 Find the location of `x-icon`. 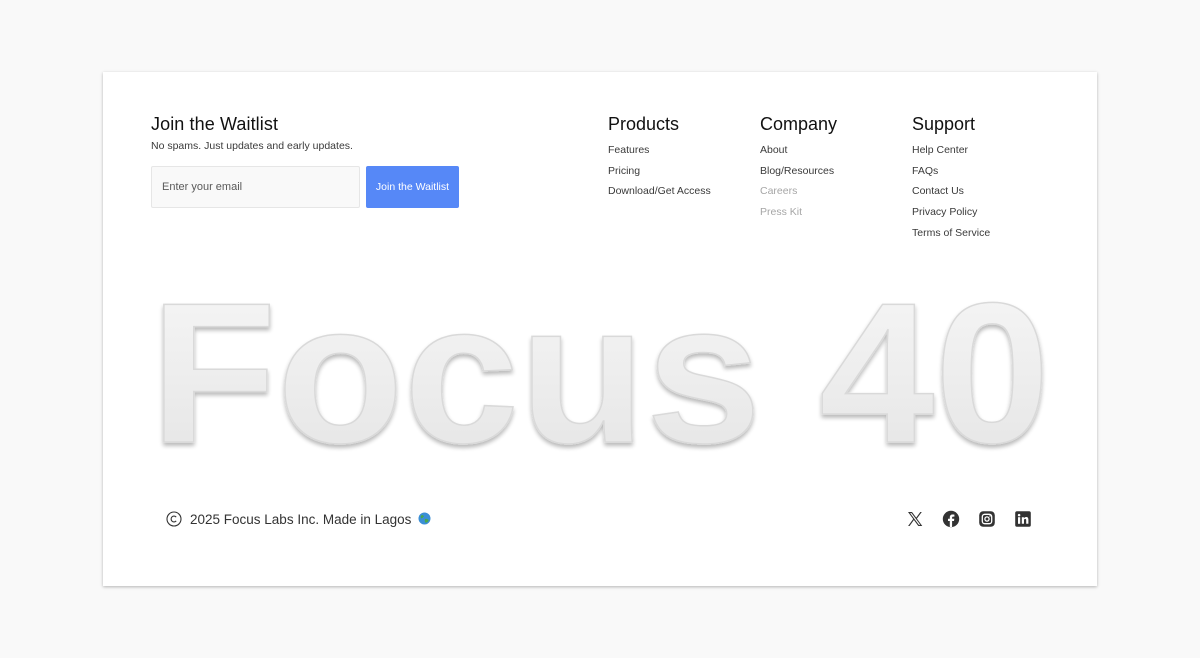

x-icon is located at coordinates (915, 519).